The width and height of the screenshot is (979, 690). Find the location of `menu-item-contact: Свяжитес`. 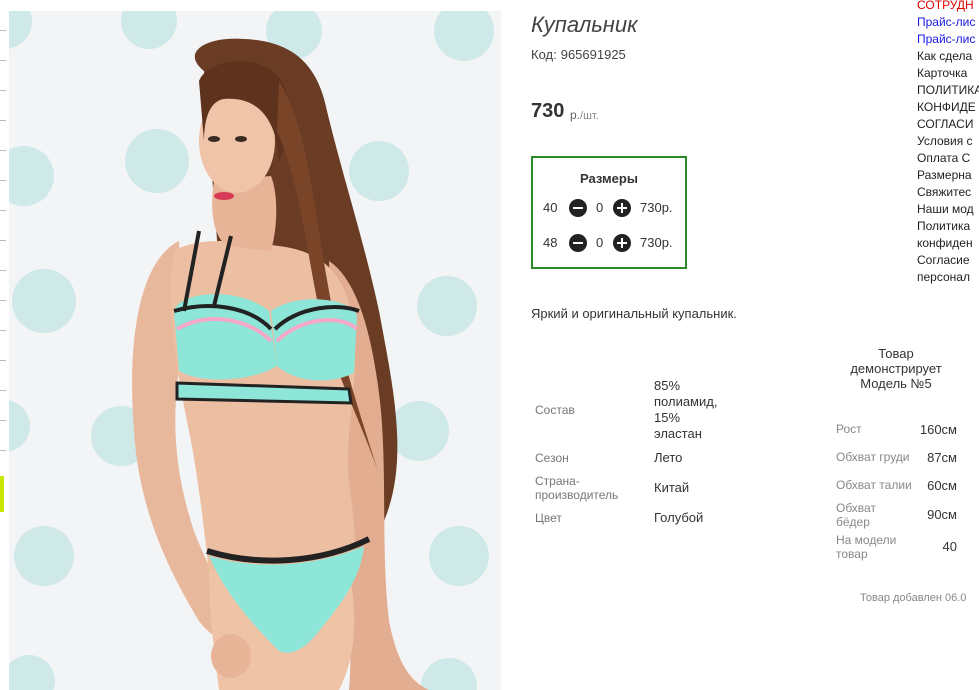

menu-item-contact: Свяжитес is located at coordinates (948, 192).